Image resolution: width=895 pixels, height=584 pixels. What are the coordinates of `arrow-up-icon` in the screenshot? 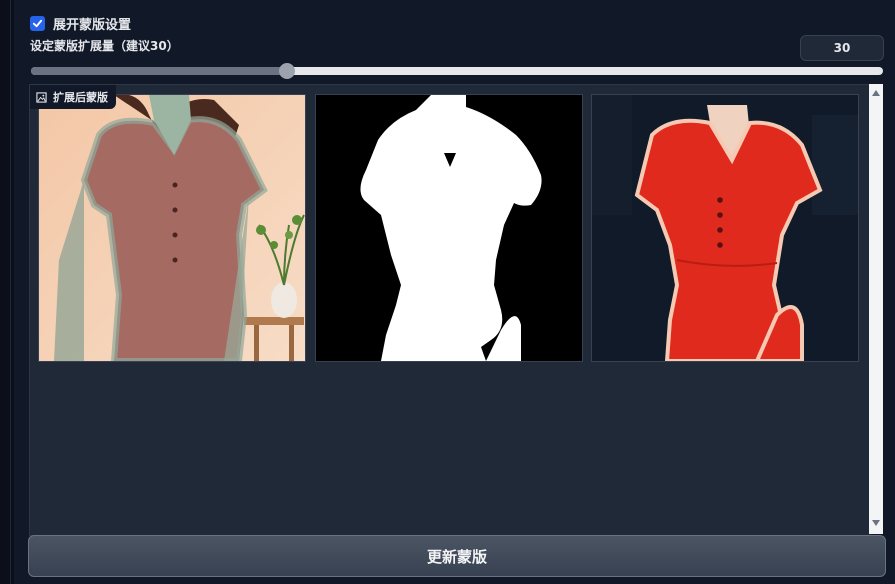 It's located at (876, 93).